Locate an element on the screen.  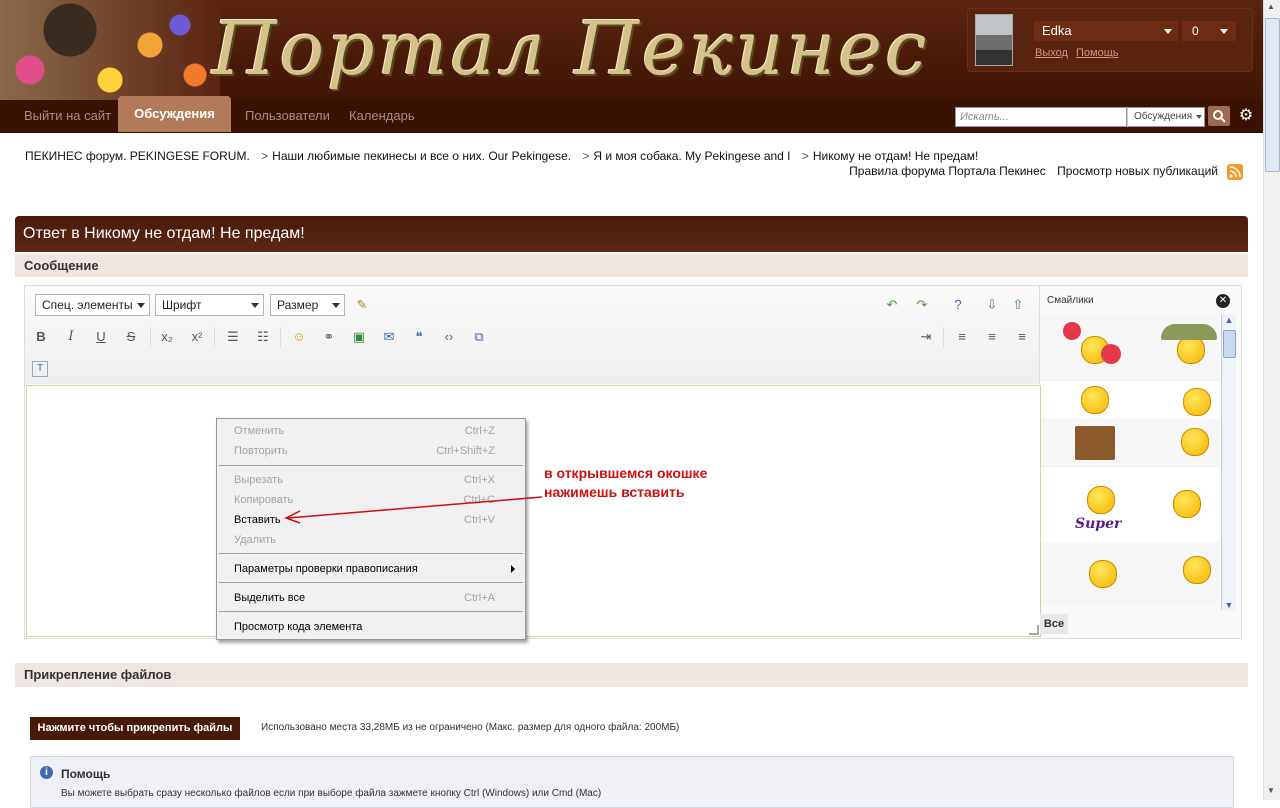
smiley-clap is located at coordinates (1187, 504).